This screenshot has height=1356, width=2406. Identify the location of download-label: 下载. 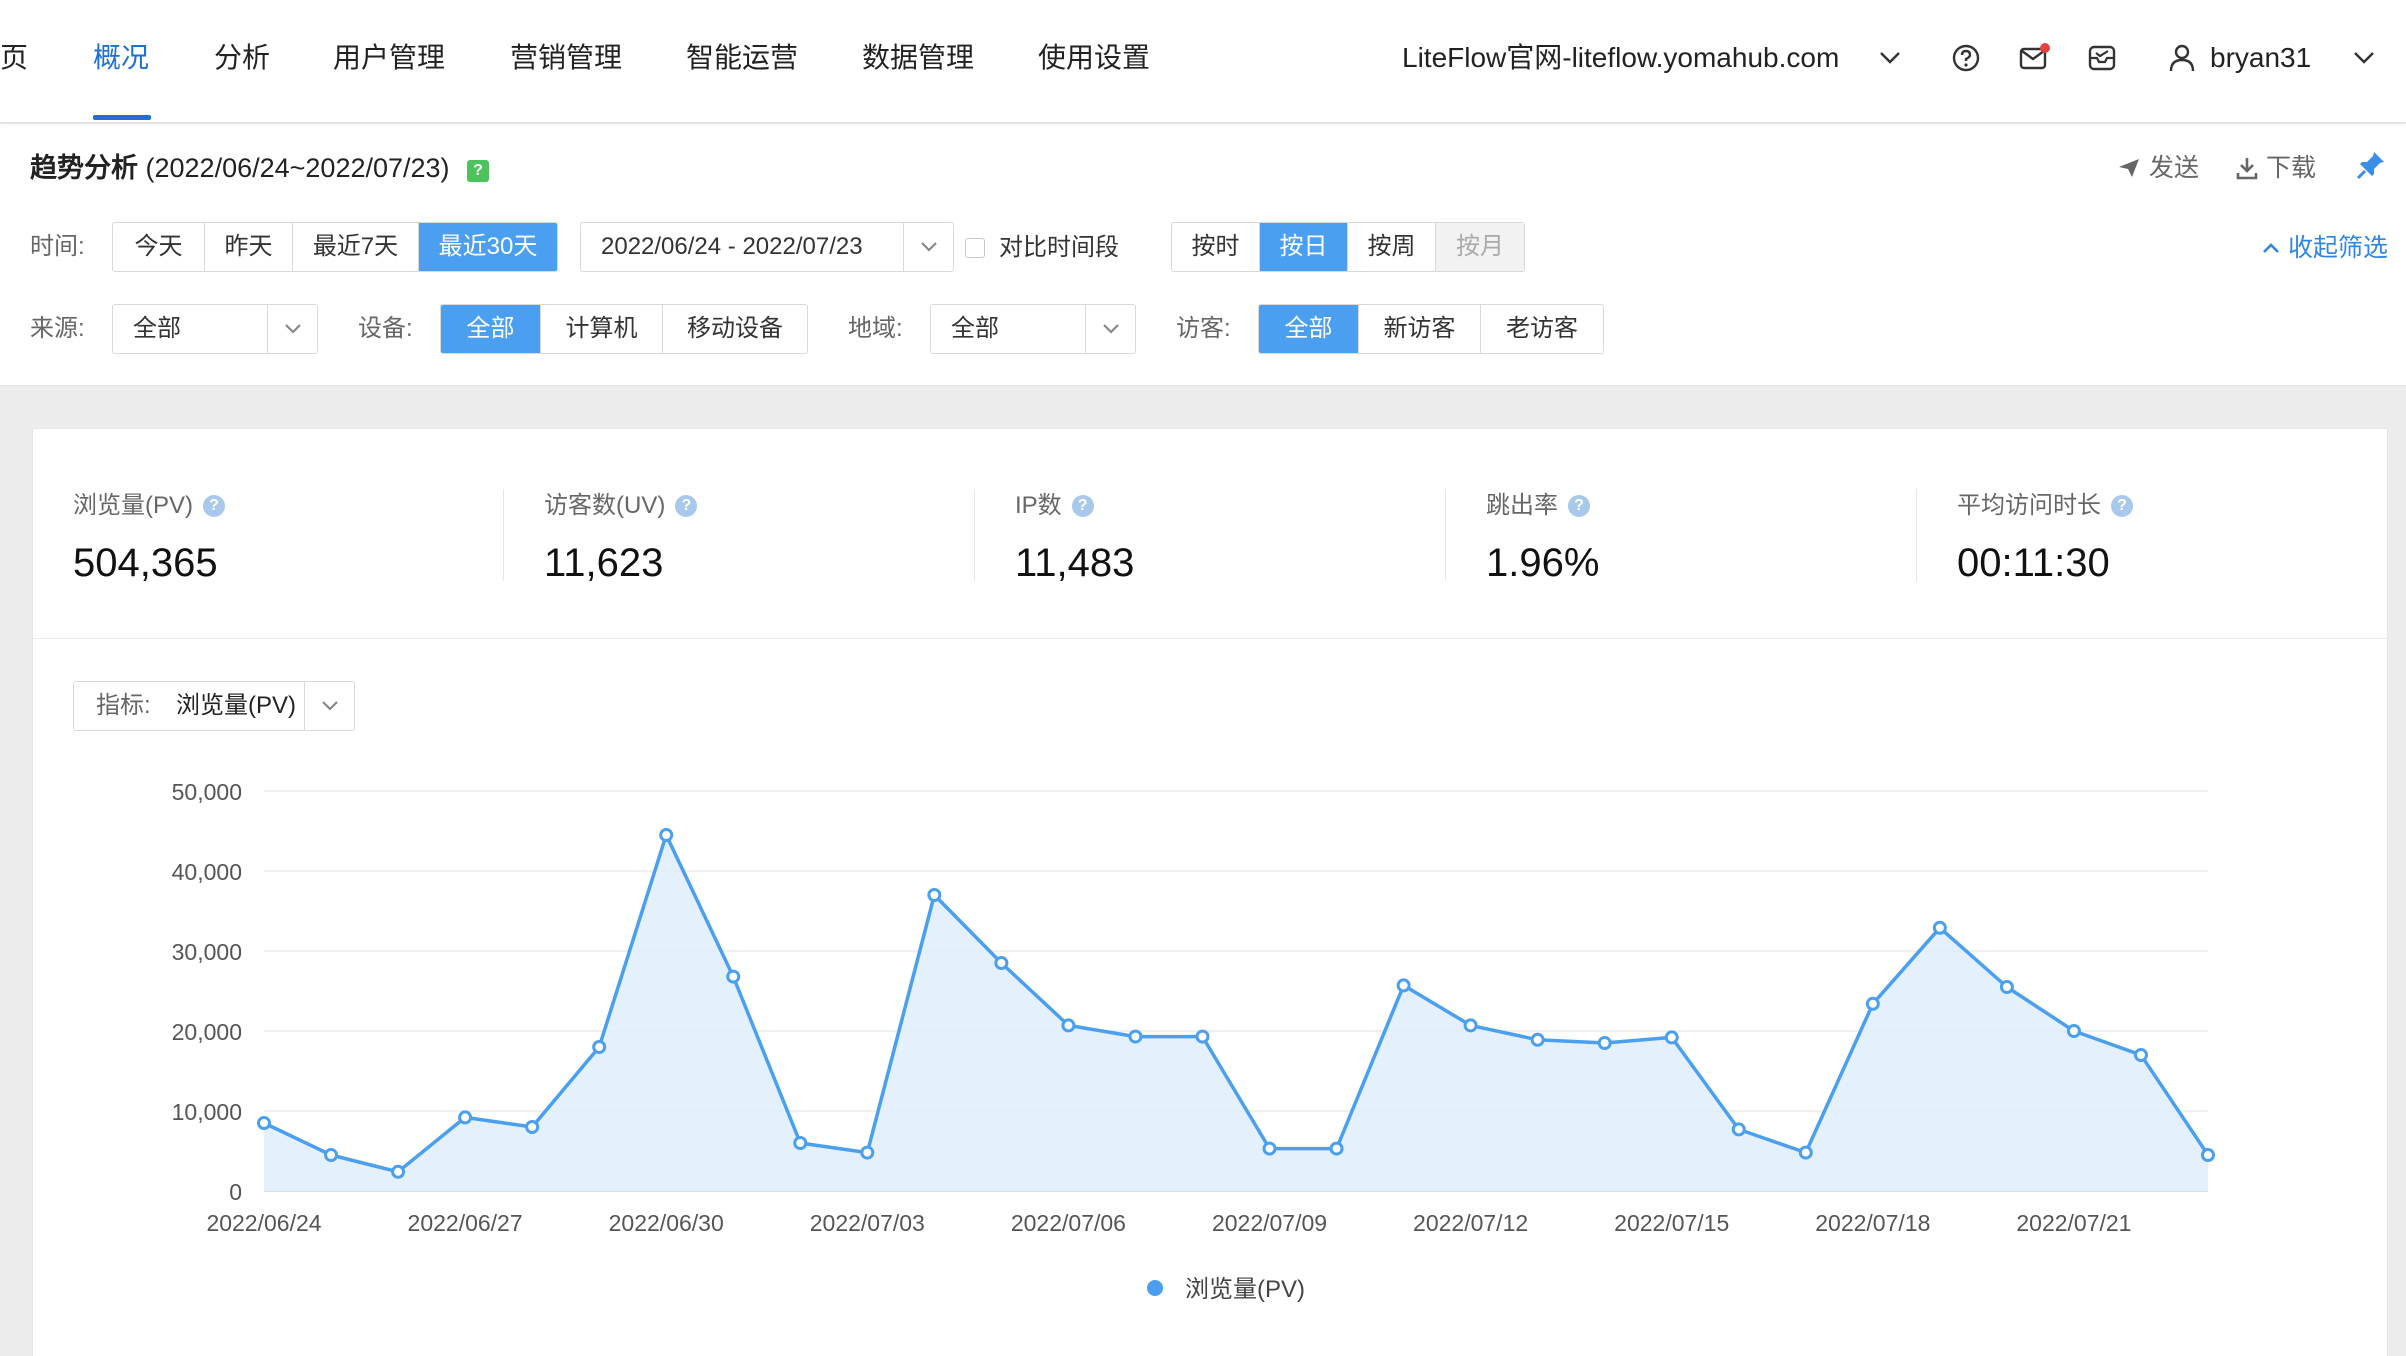
(2291, 168).